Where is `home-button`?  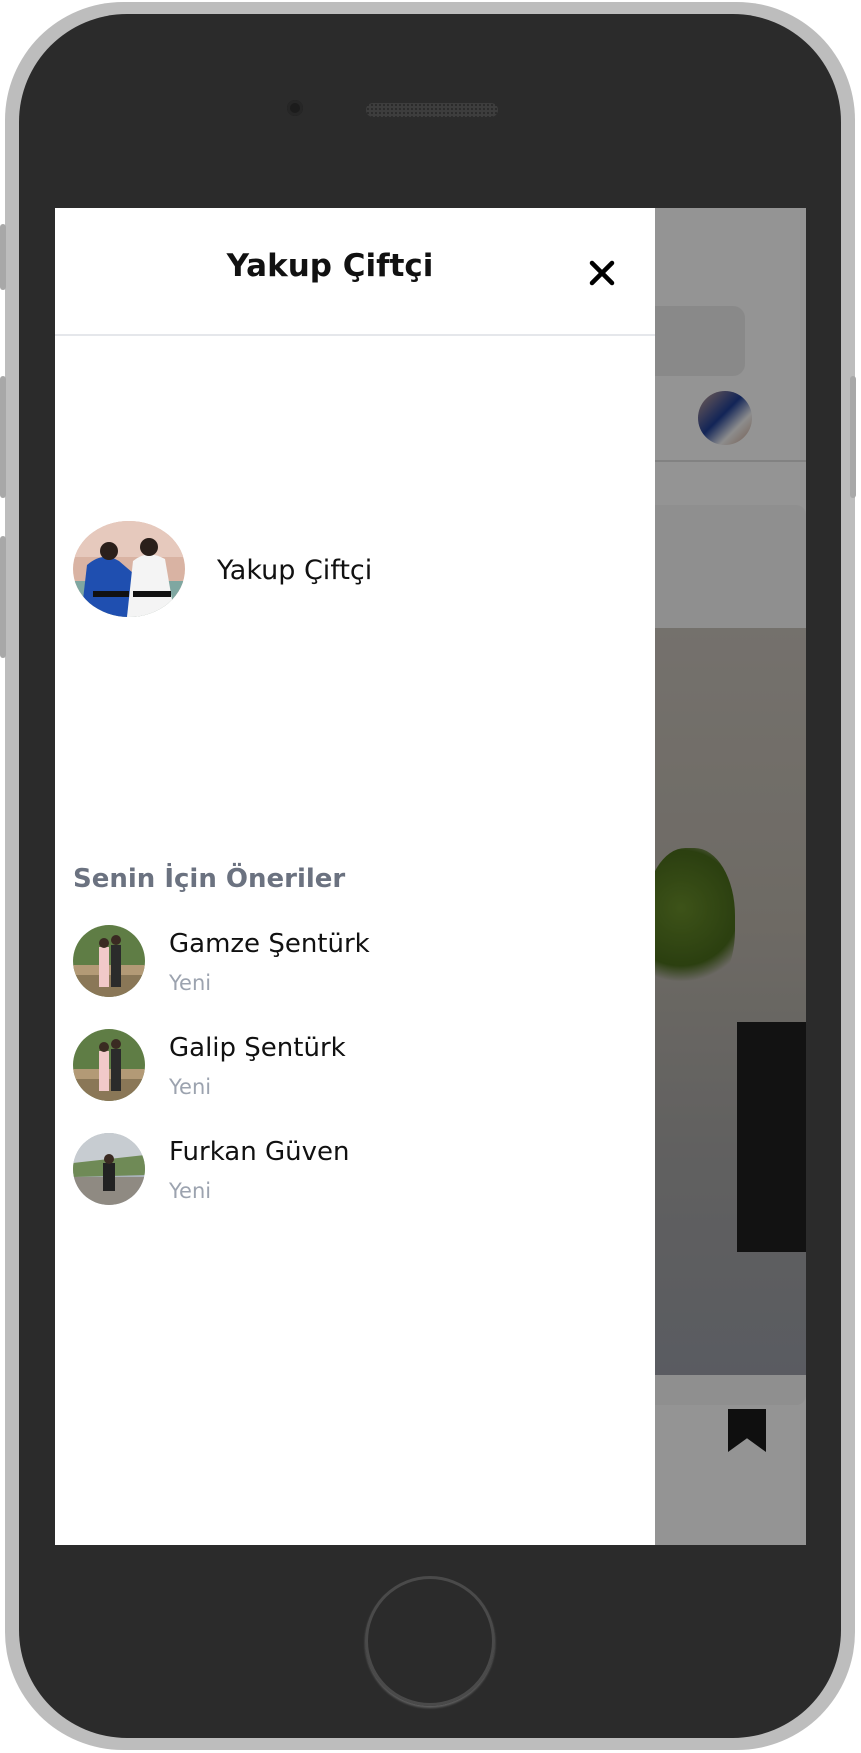 home-button is located at coordinates (430, 1641).